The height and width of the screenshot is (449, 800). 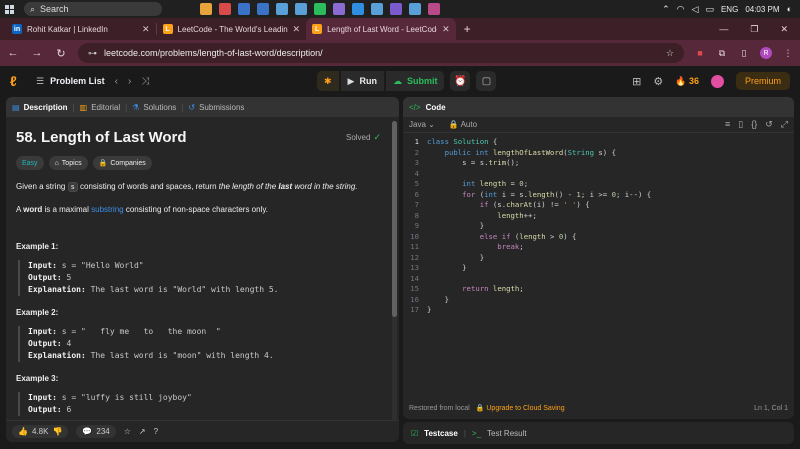 What do you see at coordinates (9, 9) in the screenshot?
I see `windows-start-button` at bounding box center [9, 9].